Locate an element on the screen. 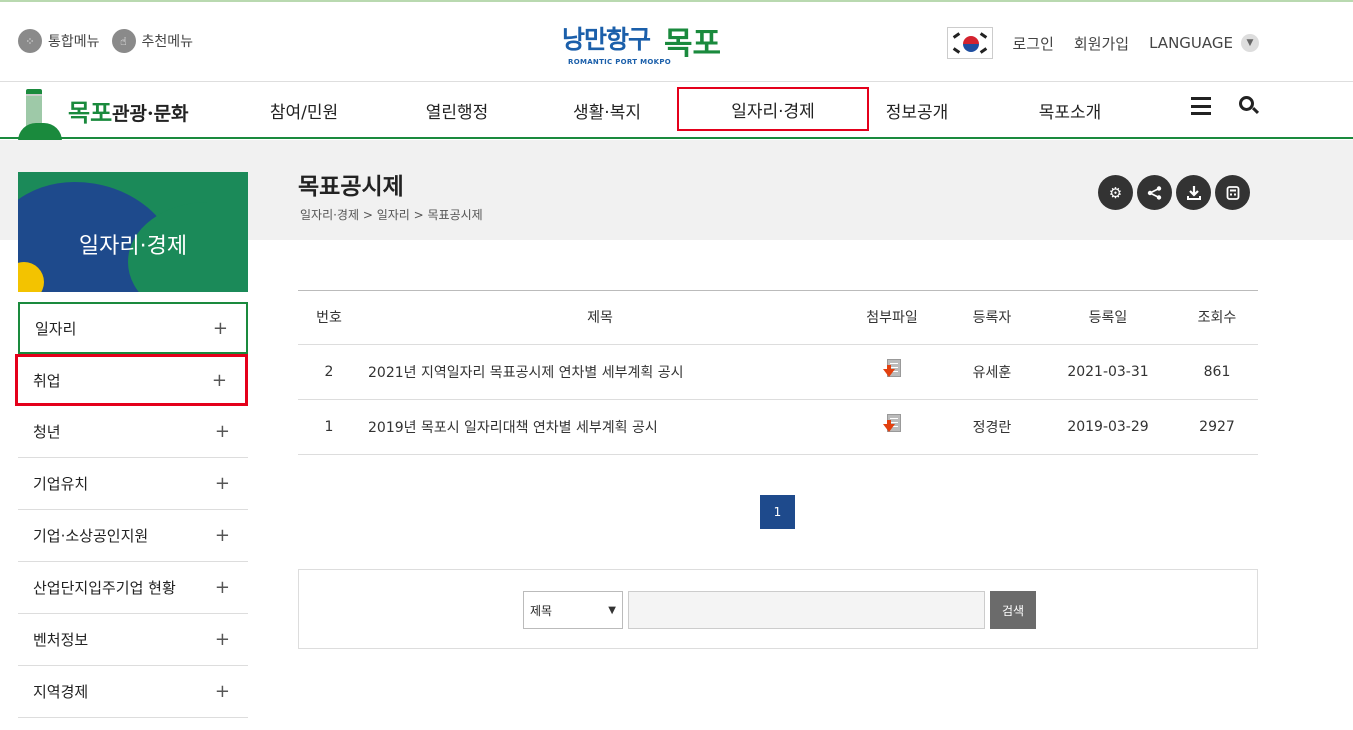 This screenshot has height=730, width=1353. search-field-select: 제목 ▼ is located at coordinates (573, 610).